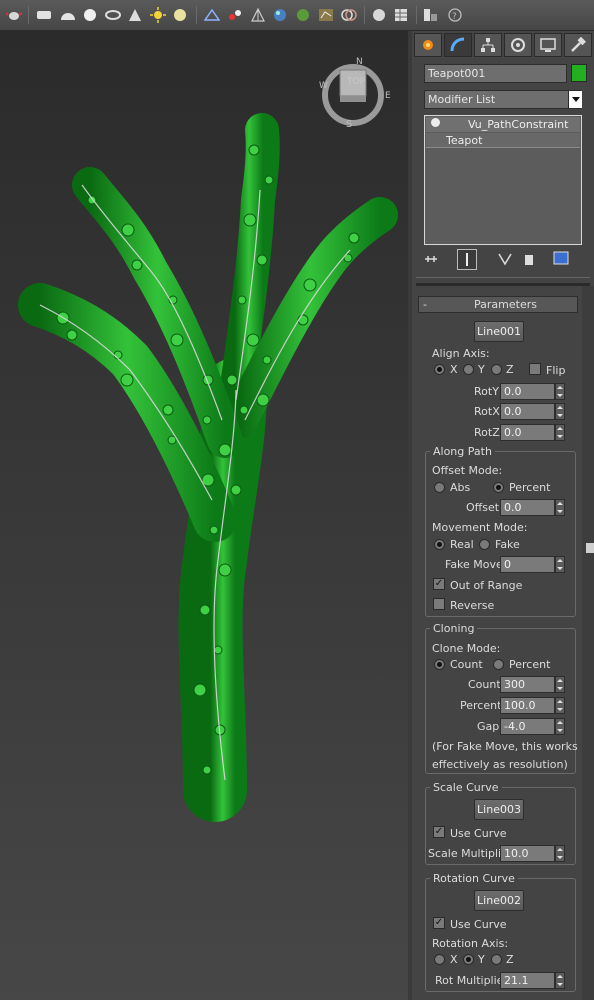  I want to click on roty-spinner, so click(560, 391).